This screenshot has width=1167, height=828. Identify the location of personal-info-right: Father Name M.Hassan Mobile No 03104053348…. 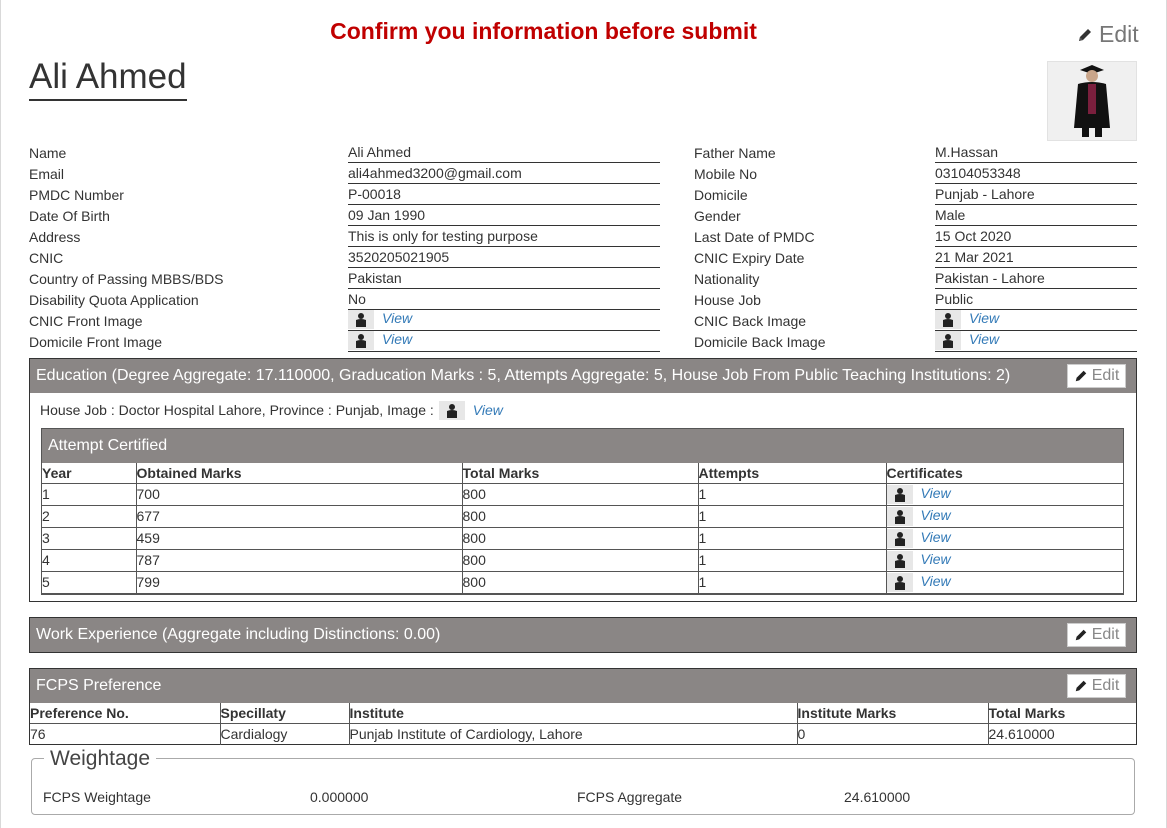
(915, 247).